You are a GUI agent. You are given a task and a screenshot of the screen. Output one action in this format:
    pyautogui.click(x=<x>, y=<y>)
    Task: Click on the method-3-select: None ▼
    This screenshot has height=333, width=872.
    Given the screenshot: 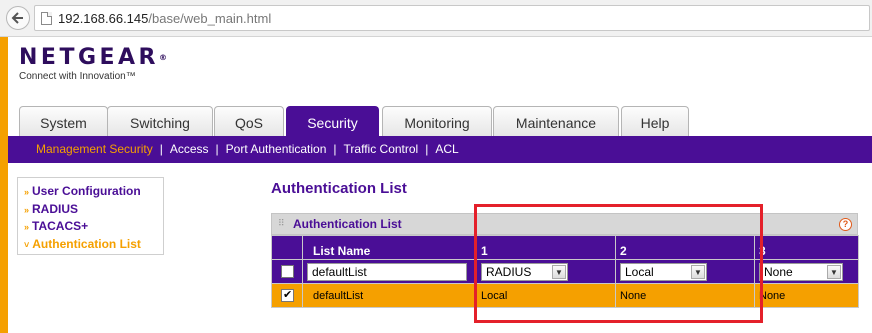 What is the action you would take?
    pyautogui.click(x=801, y=271)
    